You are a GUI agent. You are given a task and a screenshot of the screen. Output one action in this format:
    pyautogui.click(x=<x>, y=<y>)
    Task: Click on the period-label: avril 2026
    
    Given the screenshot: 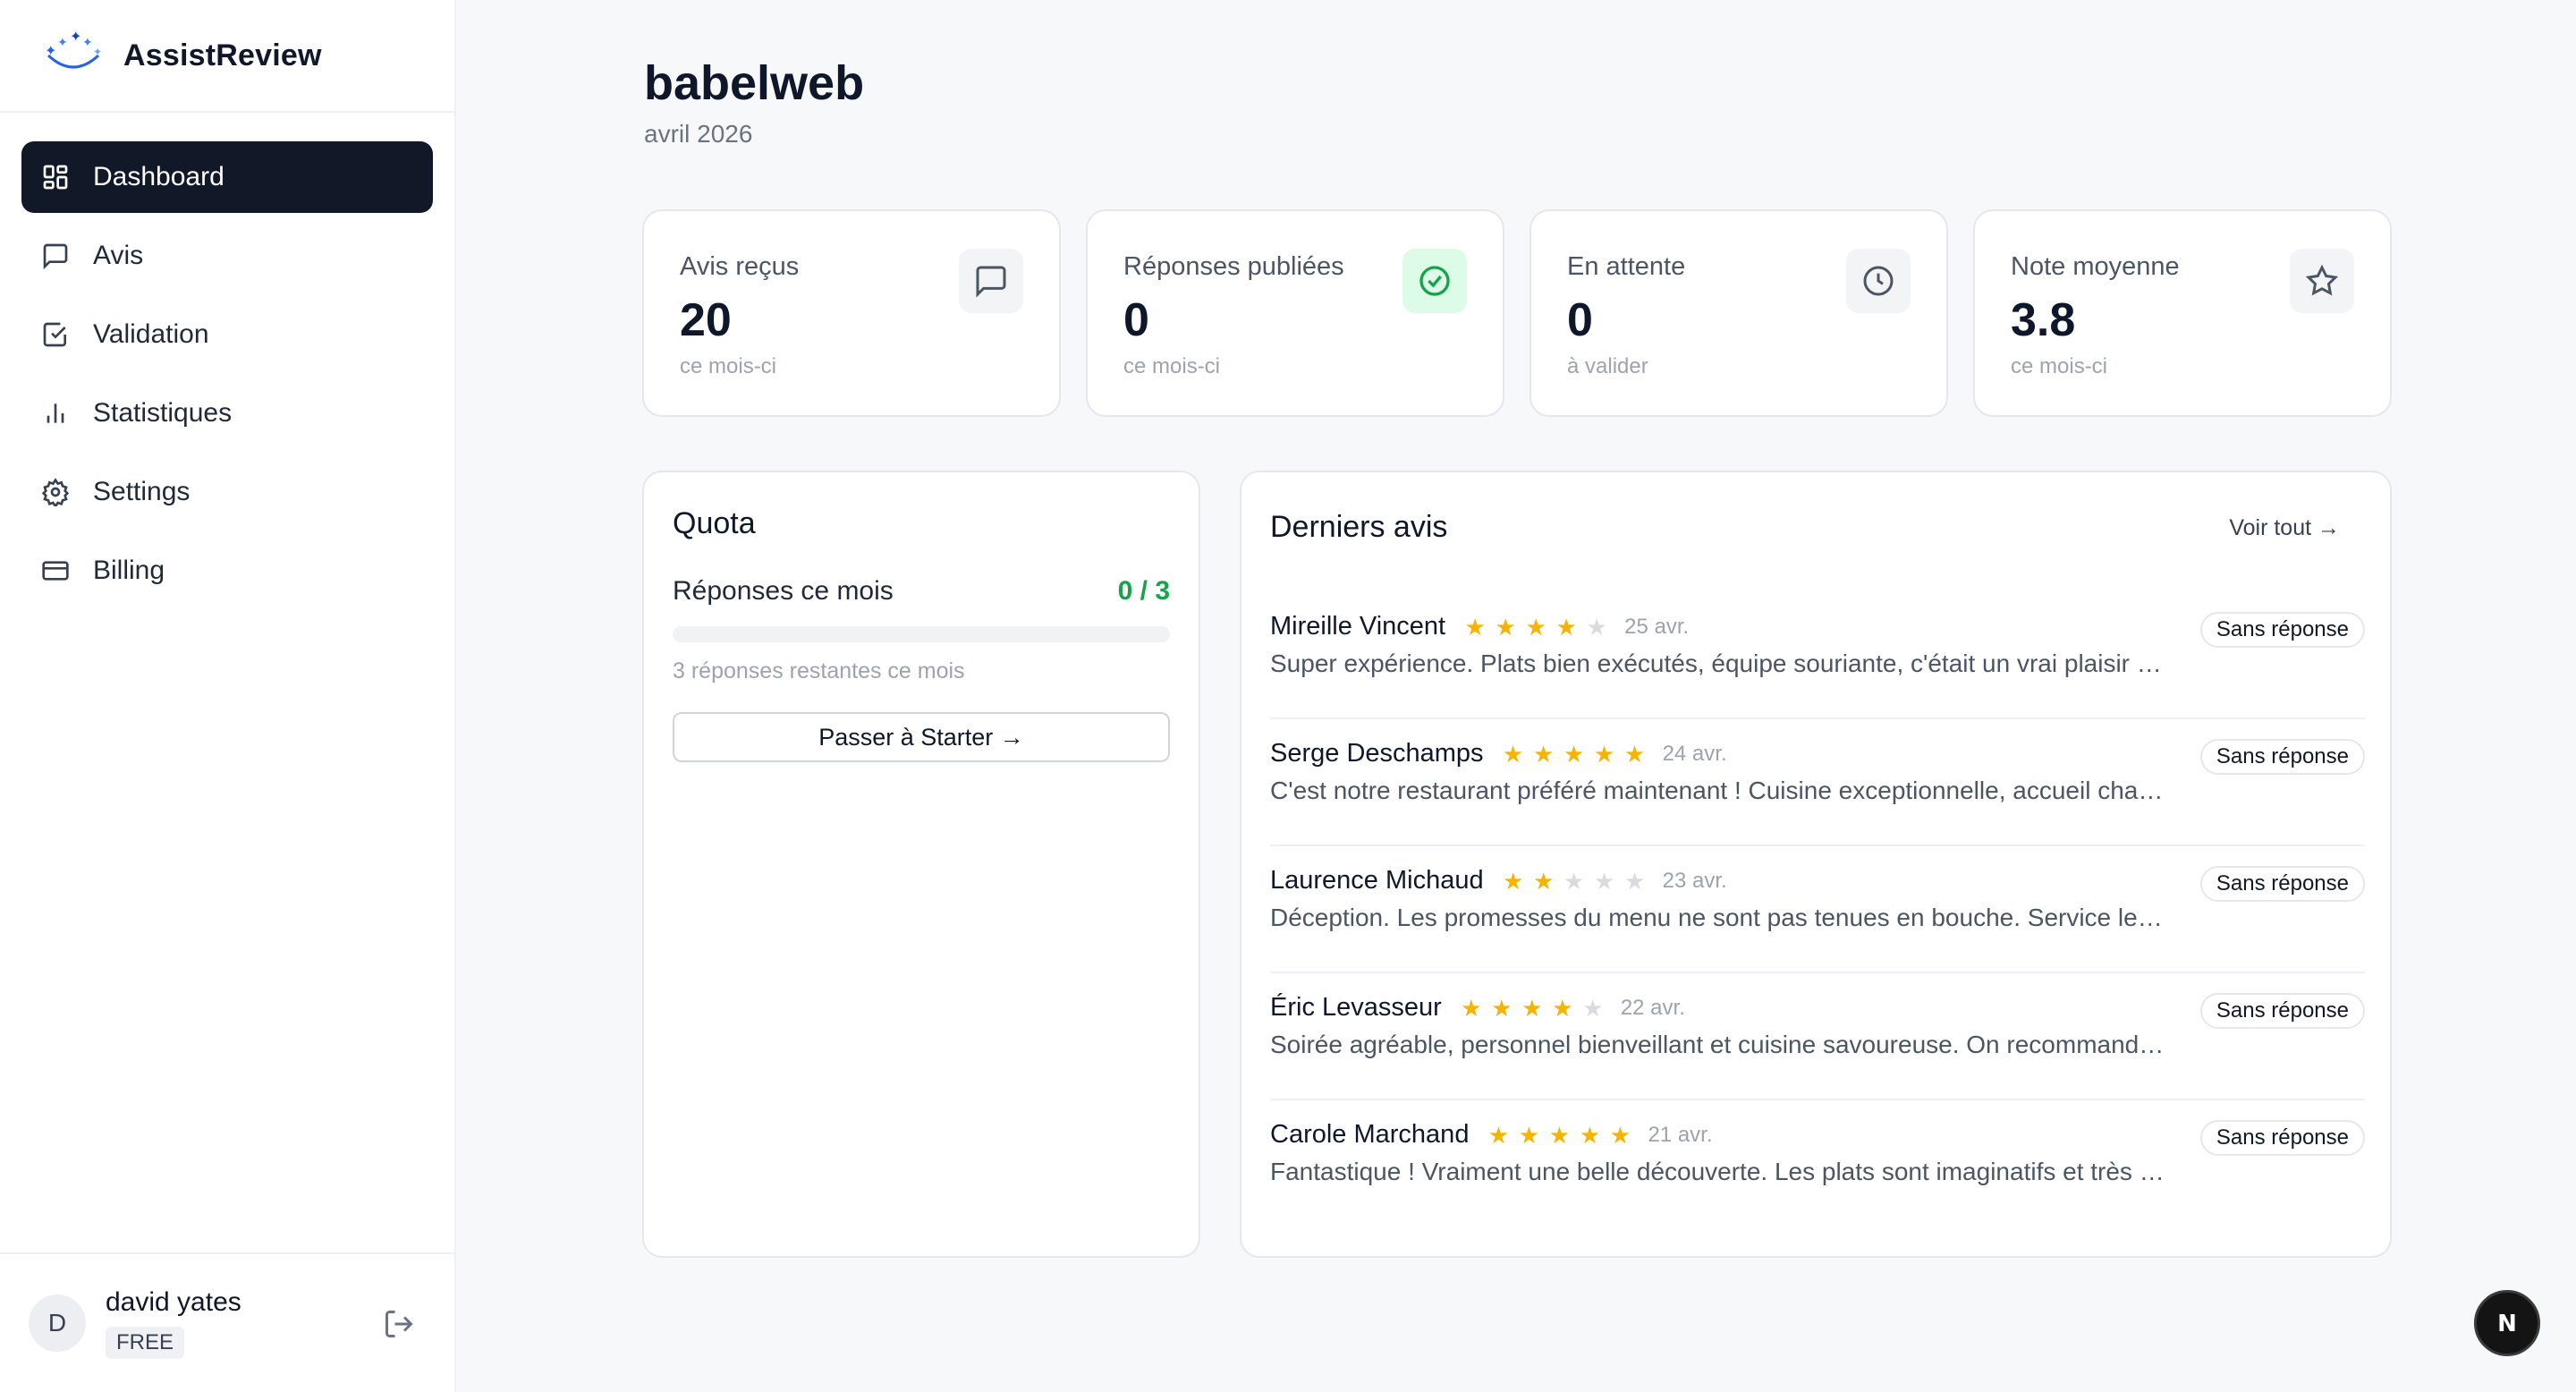 What is the action you would take?
    pyautogui.click(x=698, y=134)
    